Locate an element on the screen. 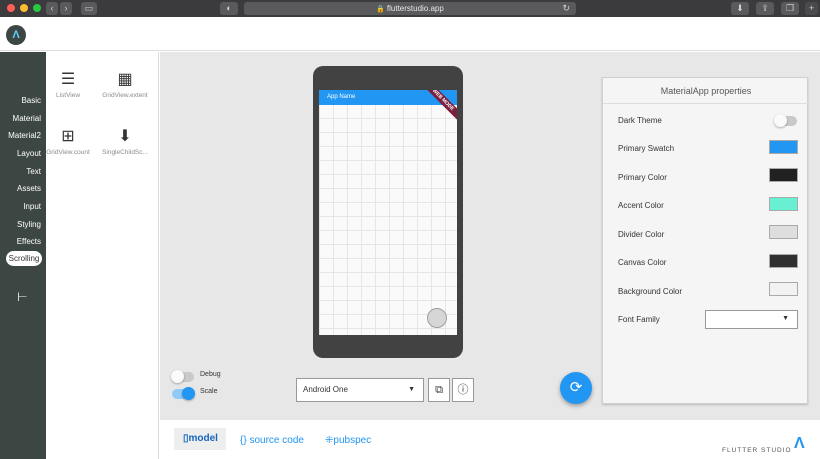 The image size is (820, 459). device-select-value: Android One is located at coordinates (325, 389).